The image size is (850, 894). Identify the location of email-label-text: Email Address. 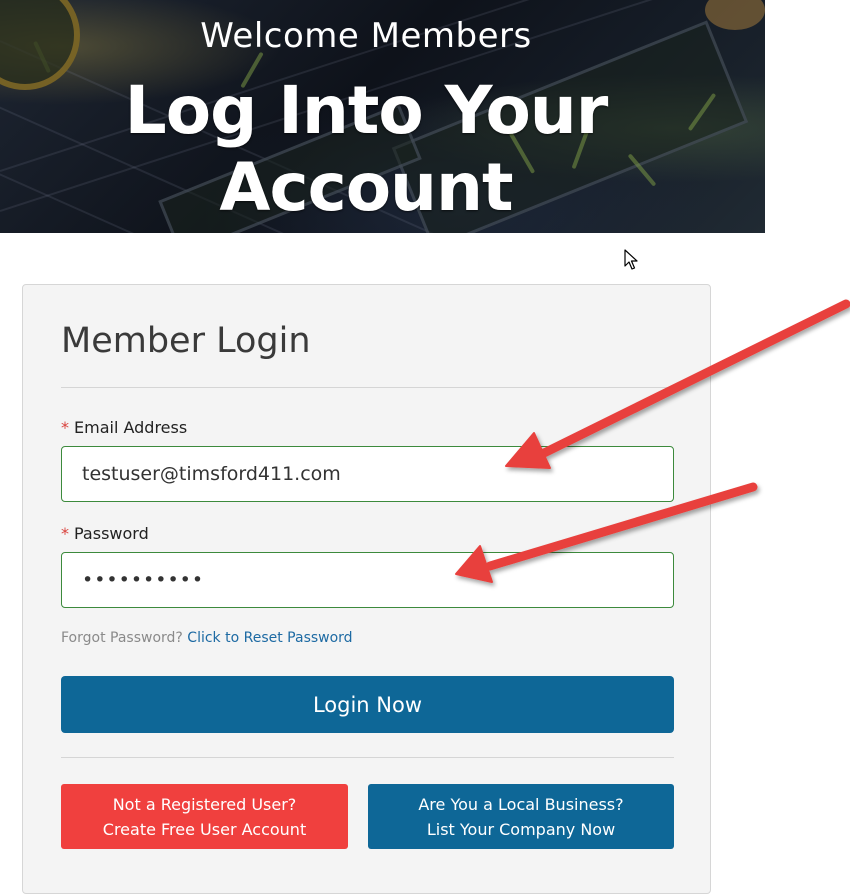
(131, 427).